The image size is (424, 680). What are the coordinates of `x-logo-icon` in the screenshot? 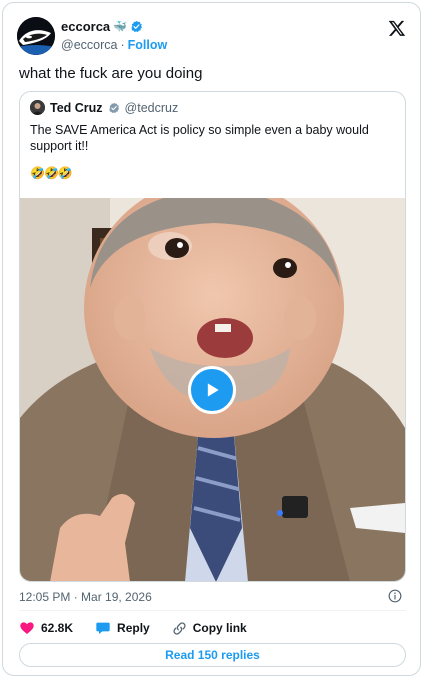 It's located at (397, 28).